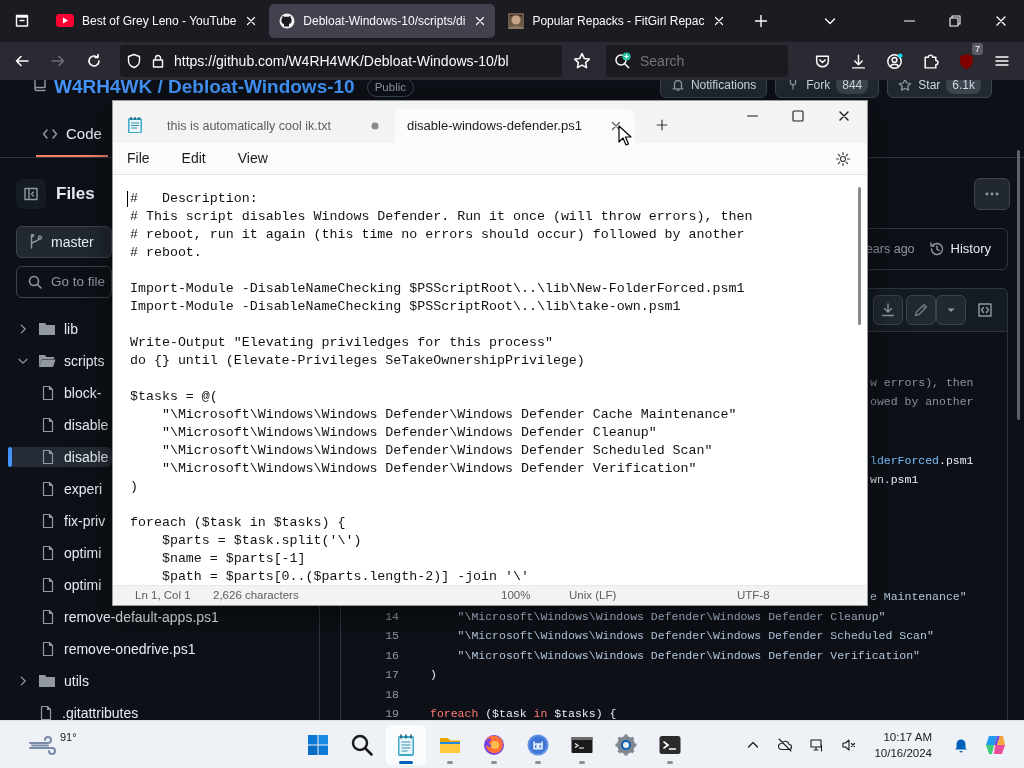 Image resolution: width=1024 pixels, height=768 pixels. I want to click on tree-node: .gitattributes, so click(75, 711).